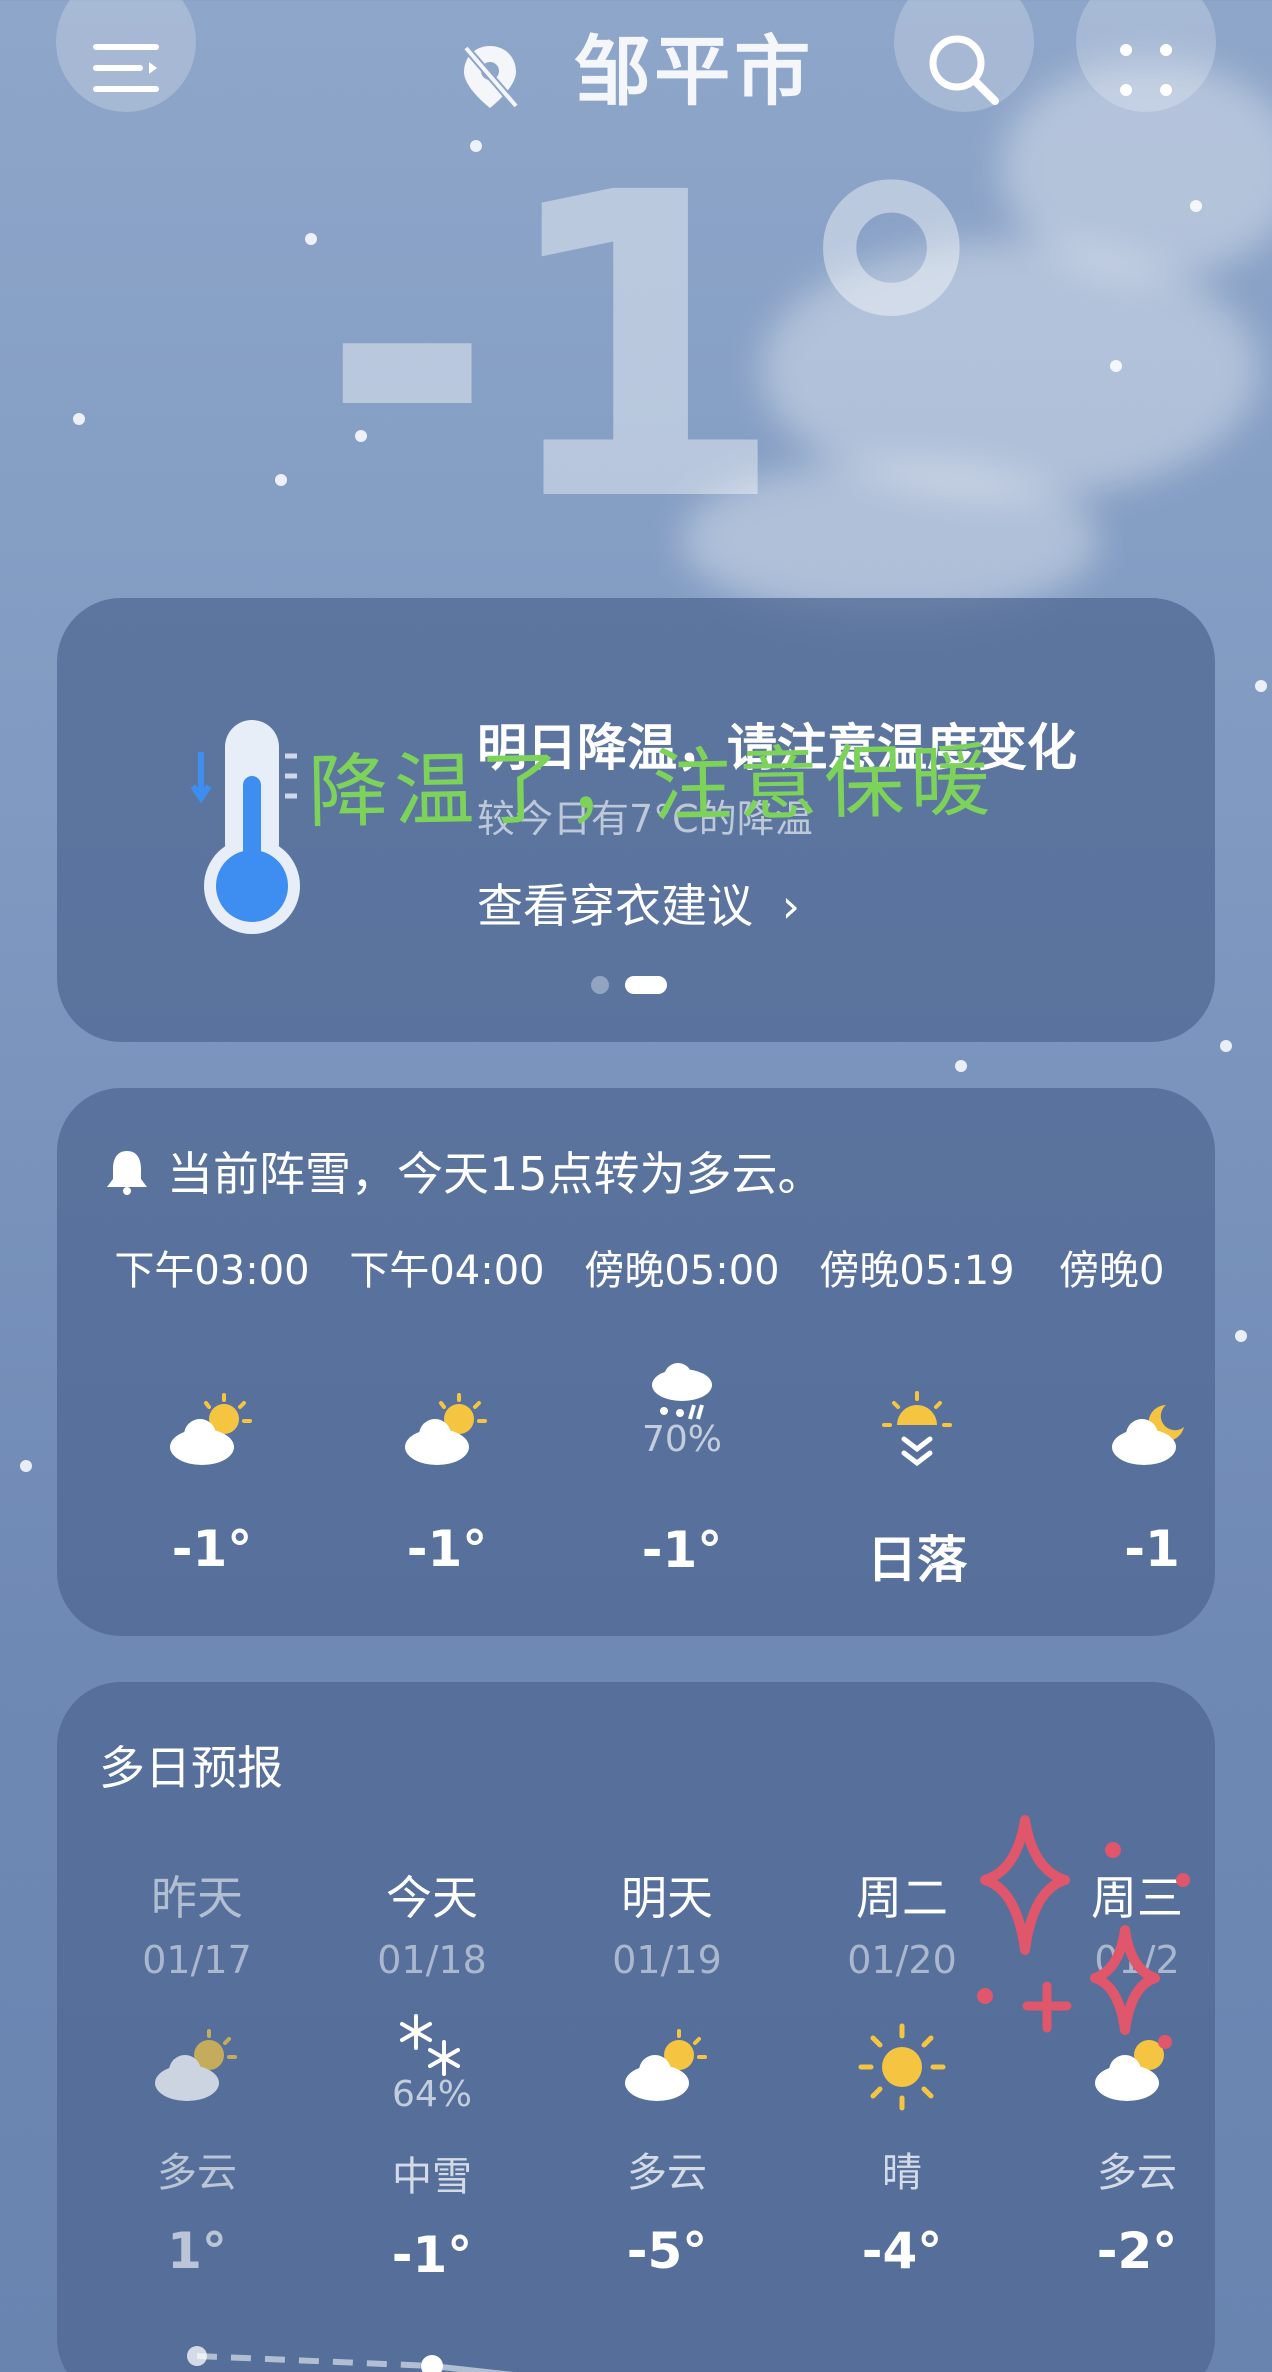 The width and height of the screenshot is (1272, 2372). Describe the element at coordinates (447, 1271) in the screenshot. I see `hour-time: 下午04:00` at that location.